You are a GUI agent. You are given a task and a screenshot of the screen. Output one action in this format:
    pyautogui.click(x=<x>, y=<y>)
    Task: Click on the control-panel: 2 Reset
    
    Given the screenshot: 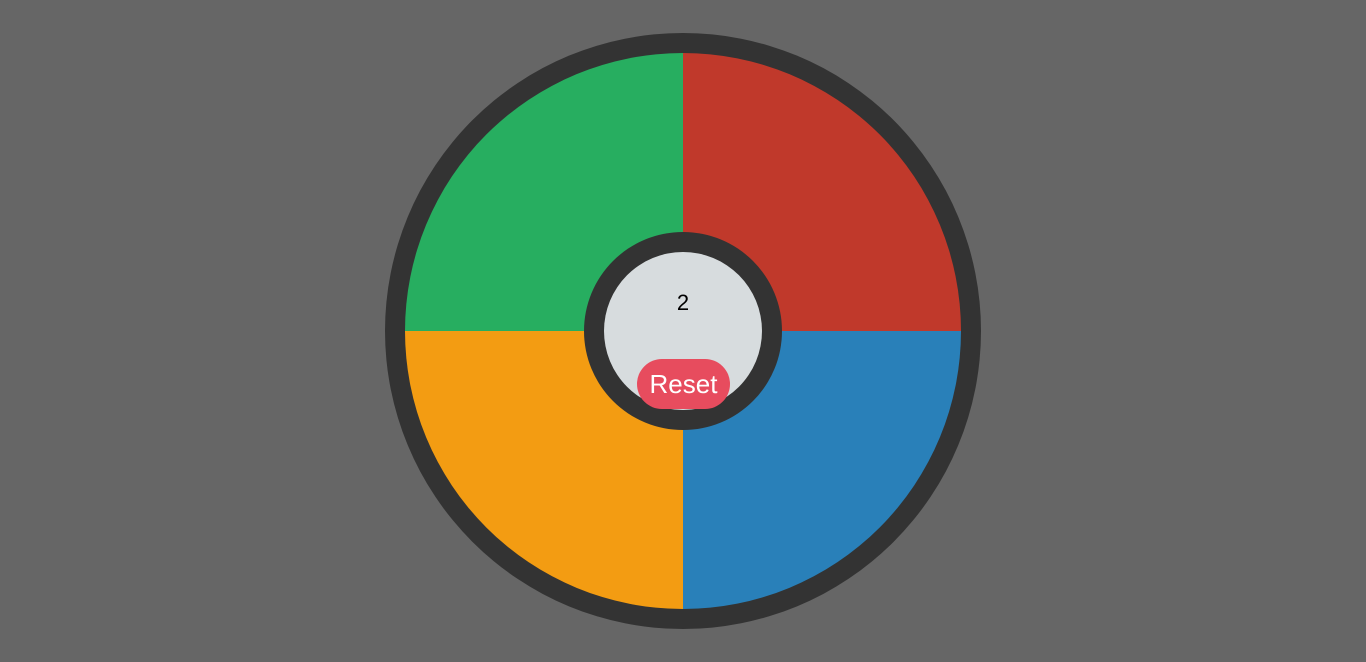 What is the action you would take?
    pyautogui.click(x=683, y=331)
    